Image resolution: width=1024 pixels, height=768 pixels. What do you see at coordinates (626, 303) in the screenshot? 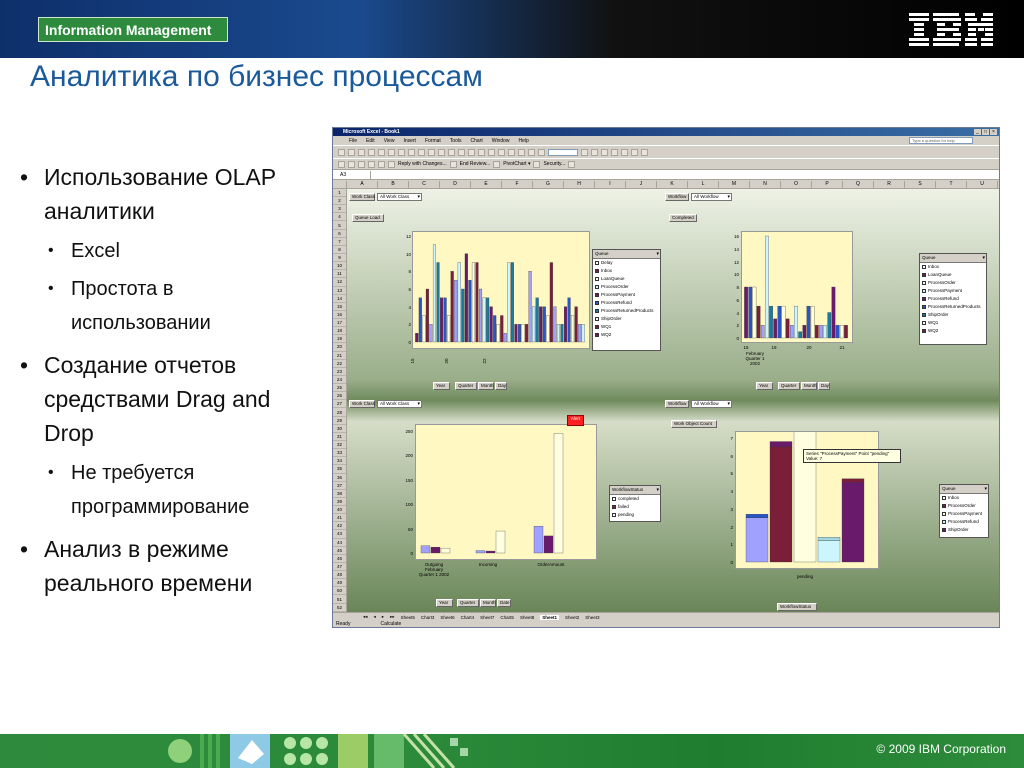
I see `legend-item: ProcessRefund` at bounding box center [626, 303].